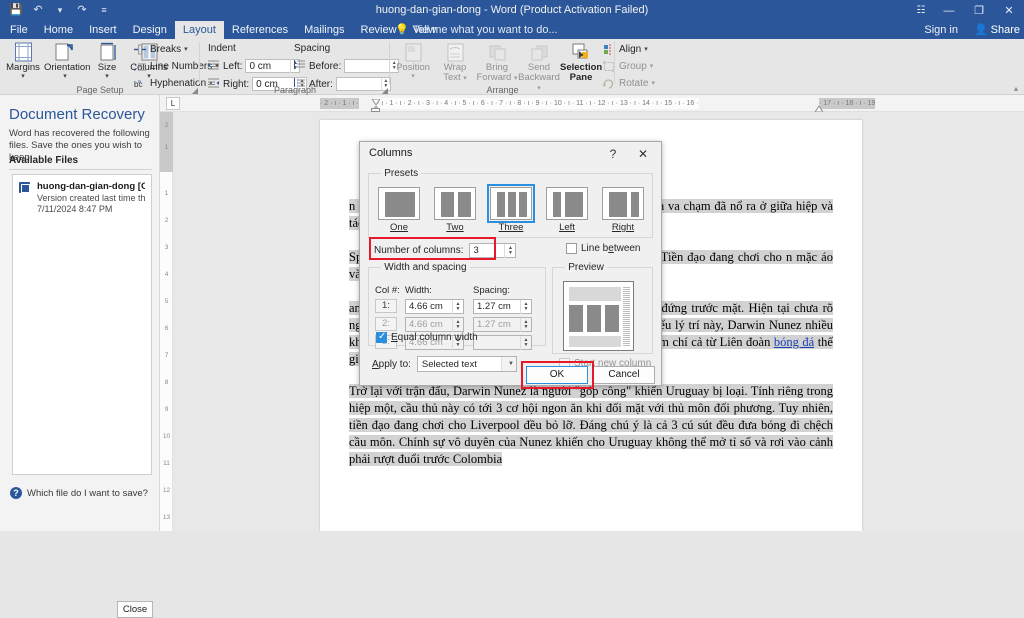 The image size is (1024, 618). Describe the element at coordinates (381, 337) in the screenshot. I see `equal-column-width-checkbox-box` at that location.